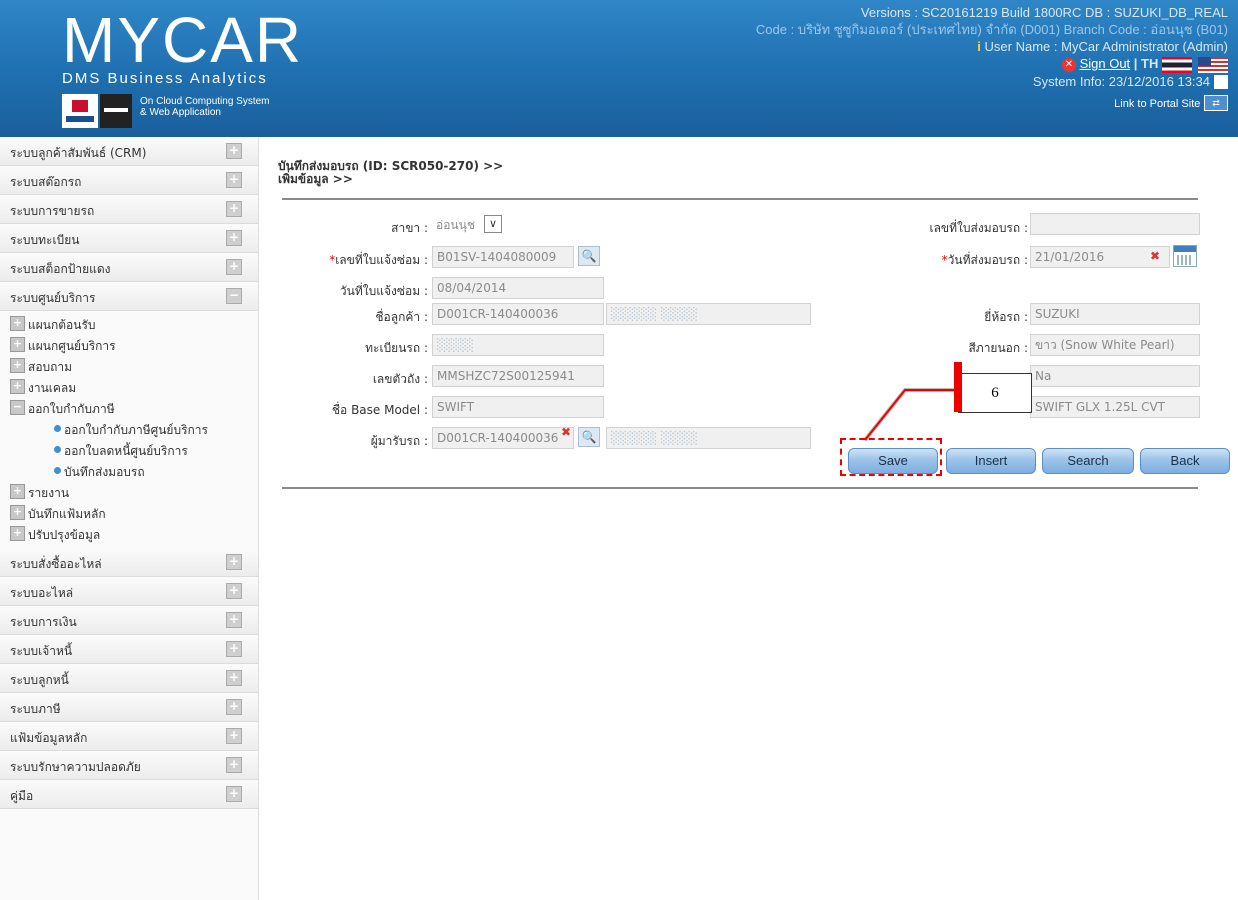  I want to click on plate-label: ทะเบียนรถ :, so click(396, 348).